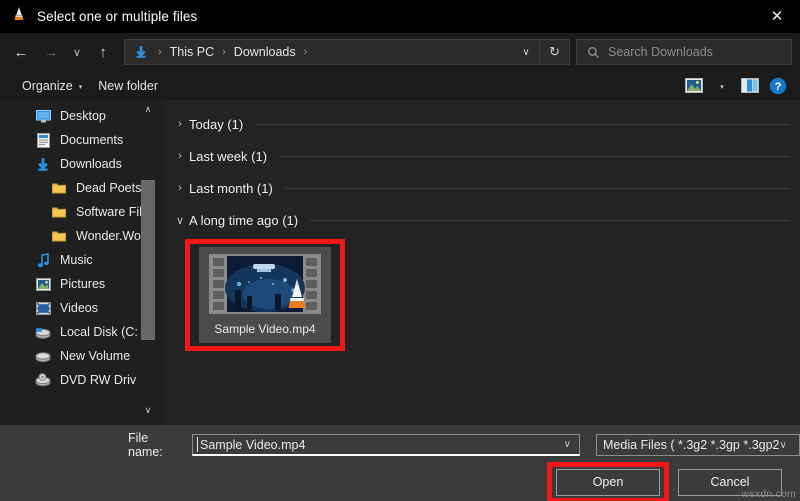 The image size is (800, 501). I want to click on file-item-sample-video: Sample Video.mp4, so click(265, 295).